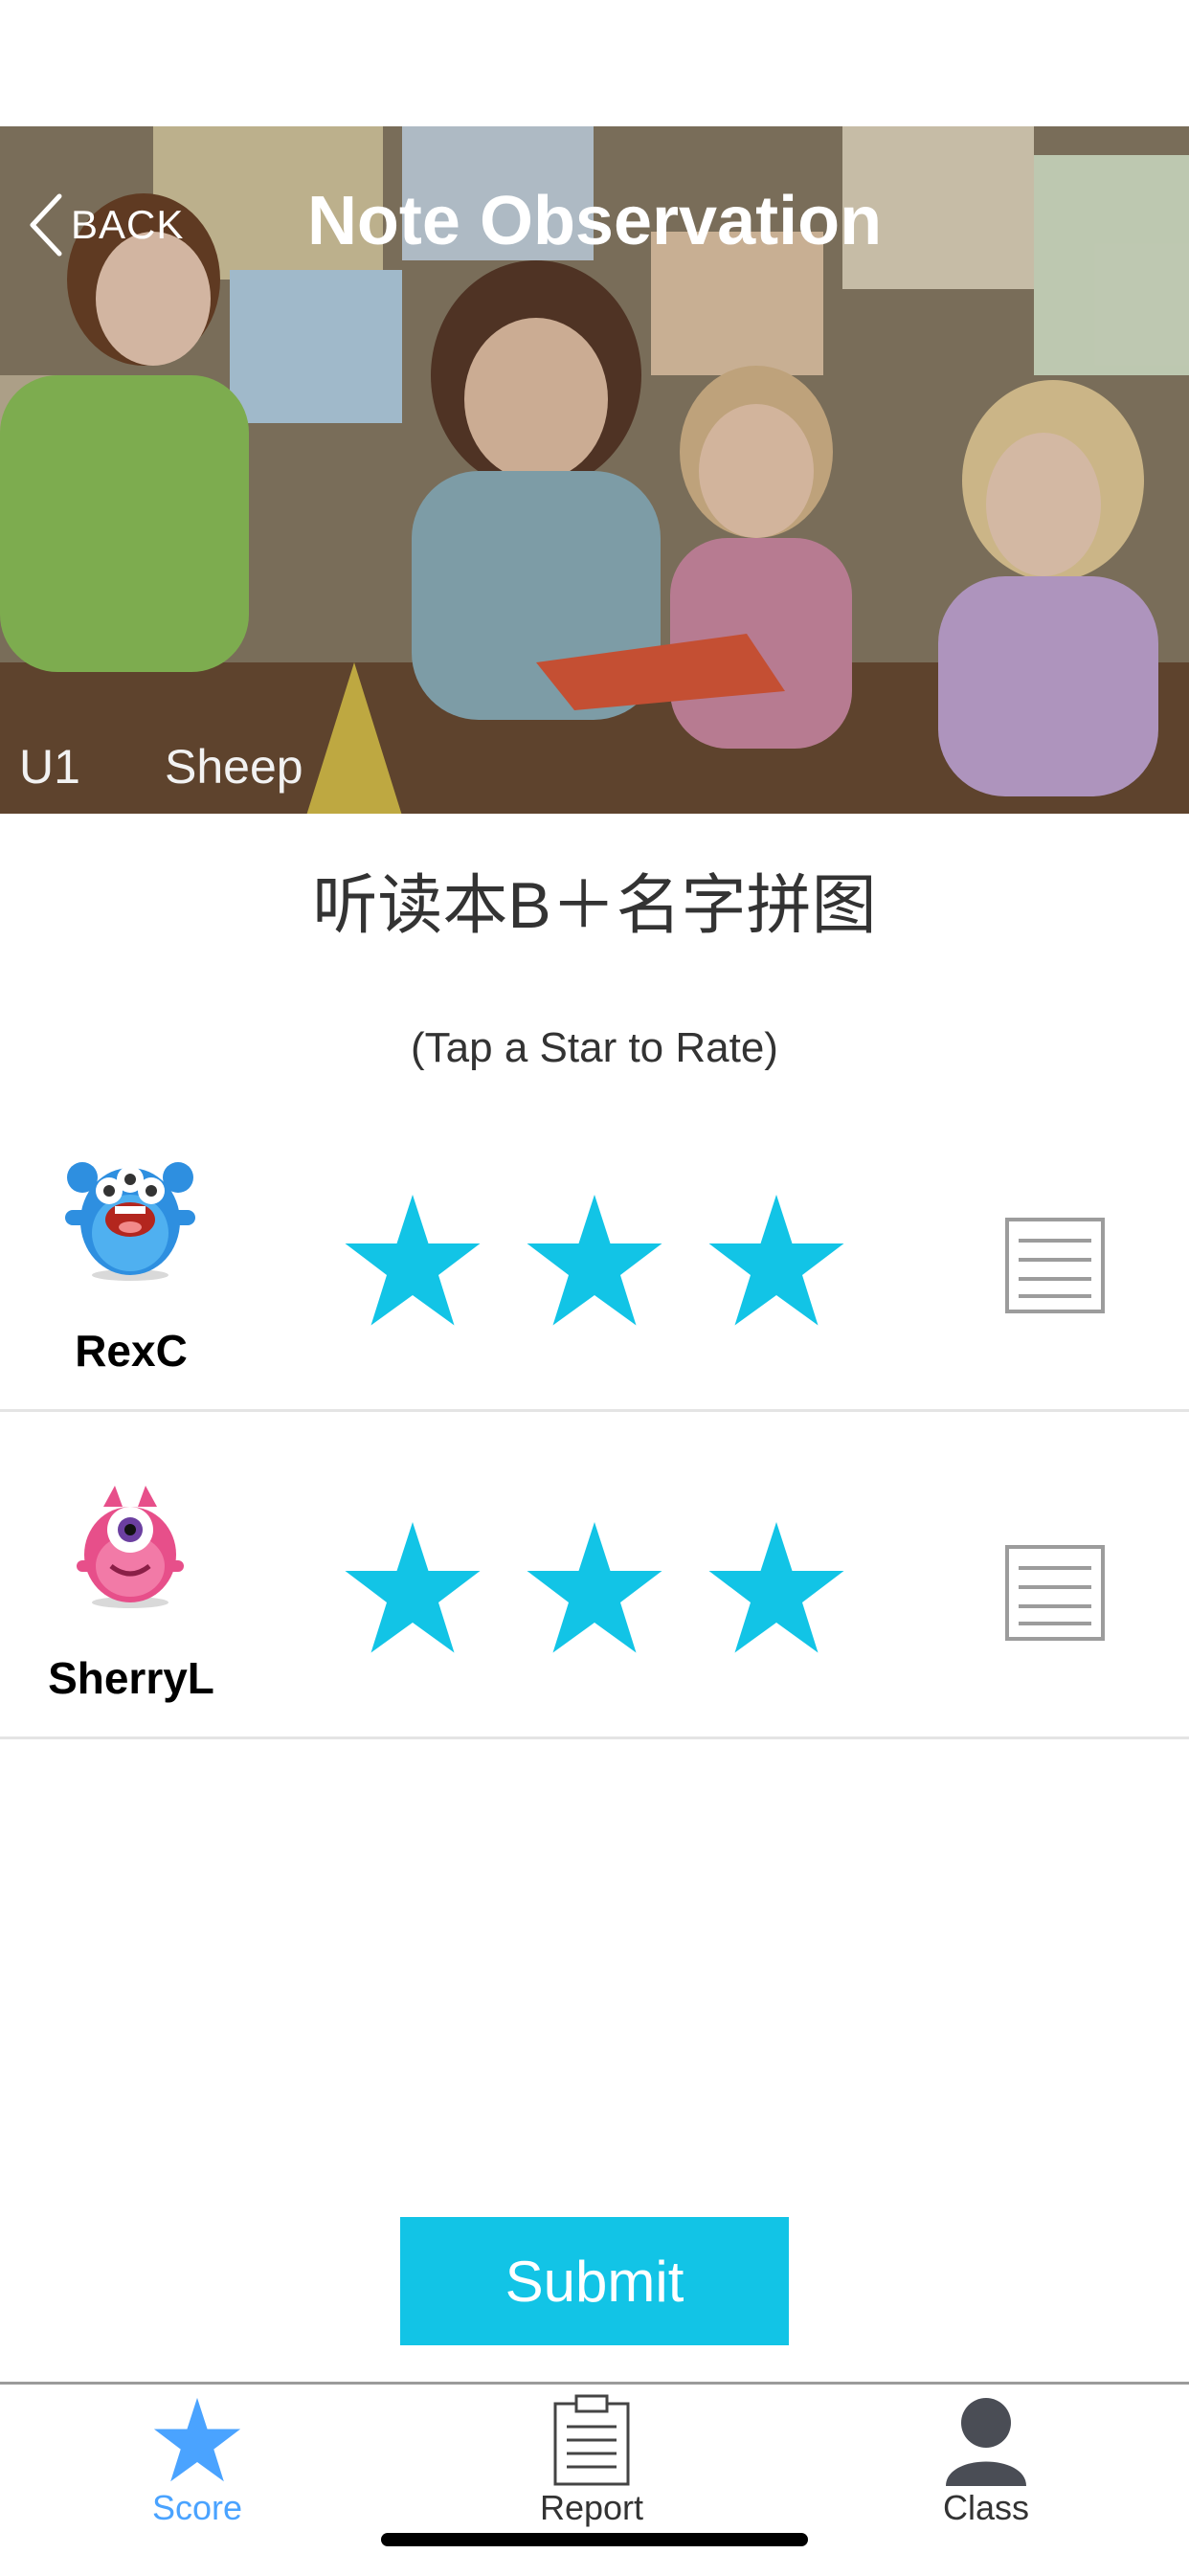 The height and width of the screenshot is (2576, 1189). What do you see at coordinates (197, 2507) in the screenshot?
I see `tab-label: Score` at bounding box center [197, 2507].